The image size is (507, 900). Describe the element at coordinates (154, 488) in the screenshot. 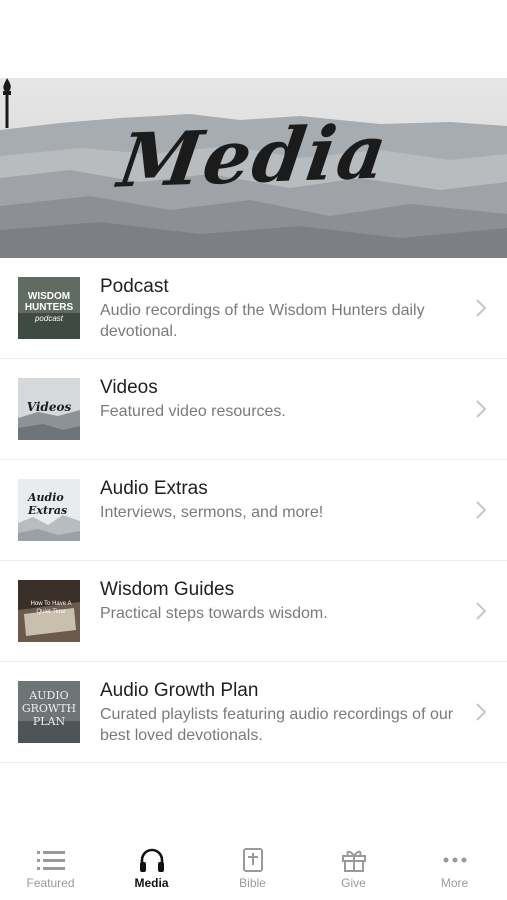

I see `item-title: Audio Extras` at that location.